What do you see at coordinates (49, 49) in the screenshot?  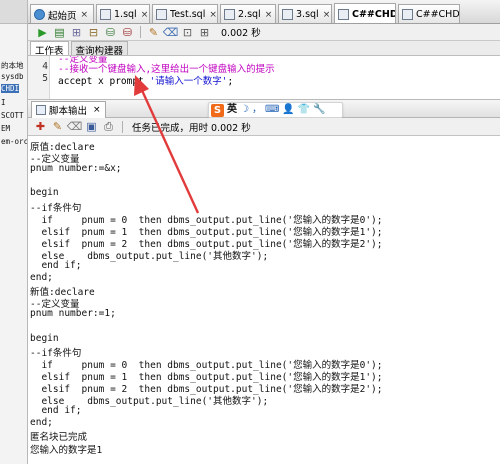 I see `tab-worksheet: 工作表` at bounding box center [49, 49].